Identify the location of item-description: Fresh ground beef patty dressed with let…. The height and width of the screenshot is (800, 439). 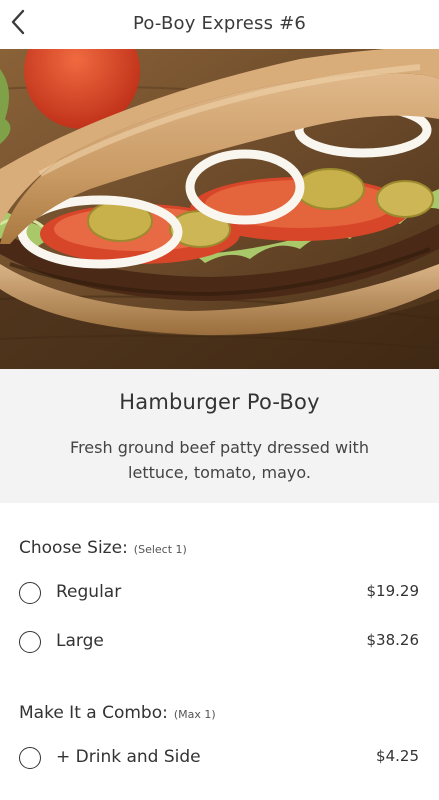
(219, 460).